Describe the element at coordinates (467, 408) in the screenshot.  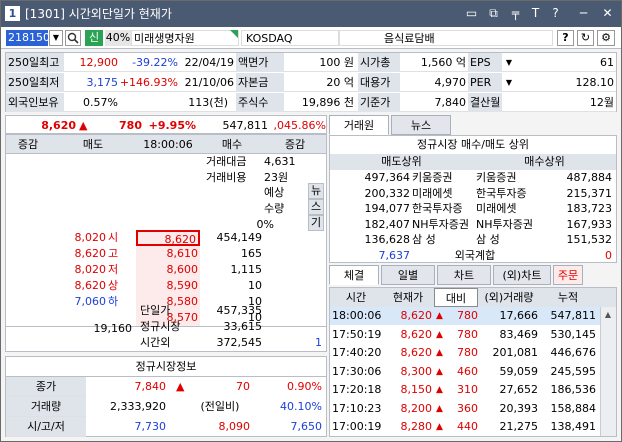
I see `trade-diff: 360` at that location.